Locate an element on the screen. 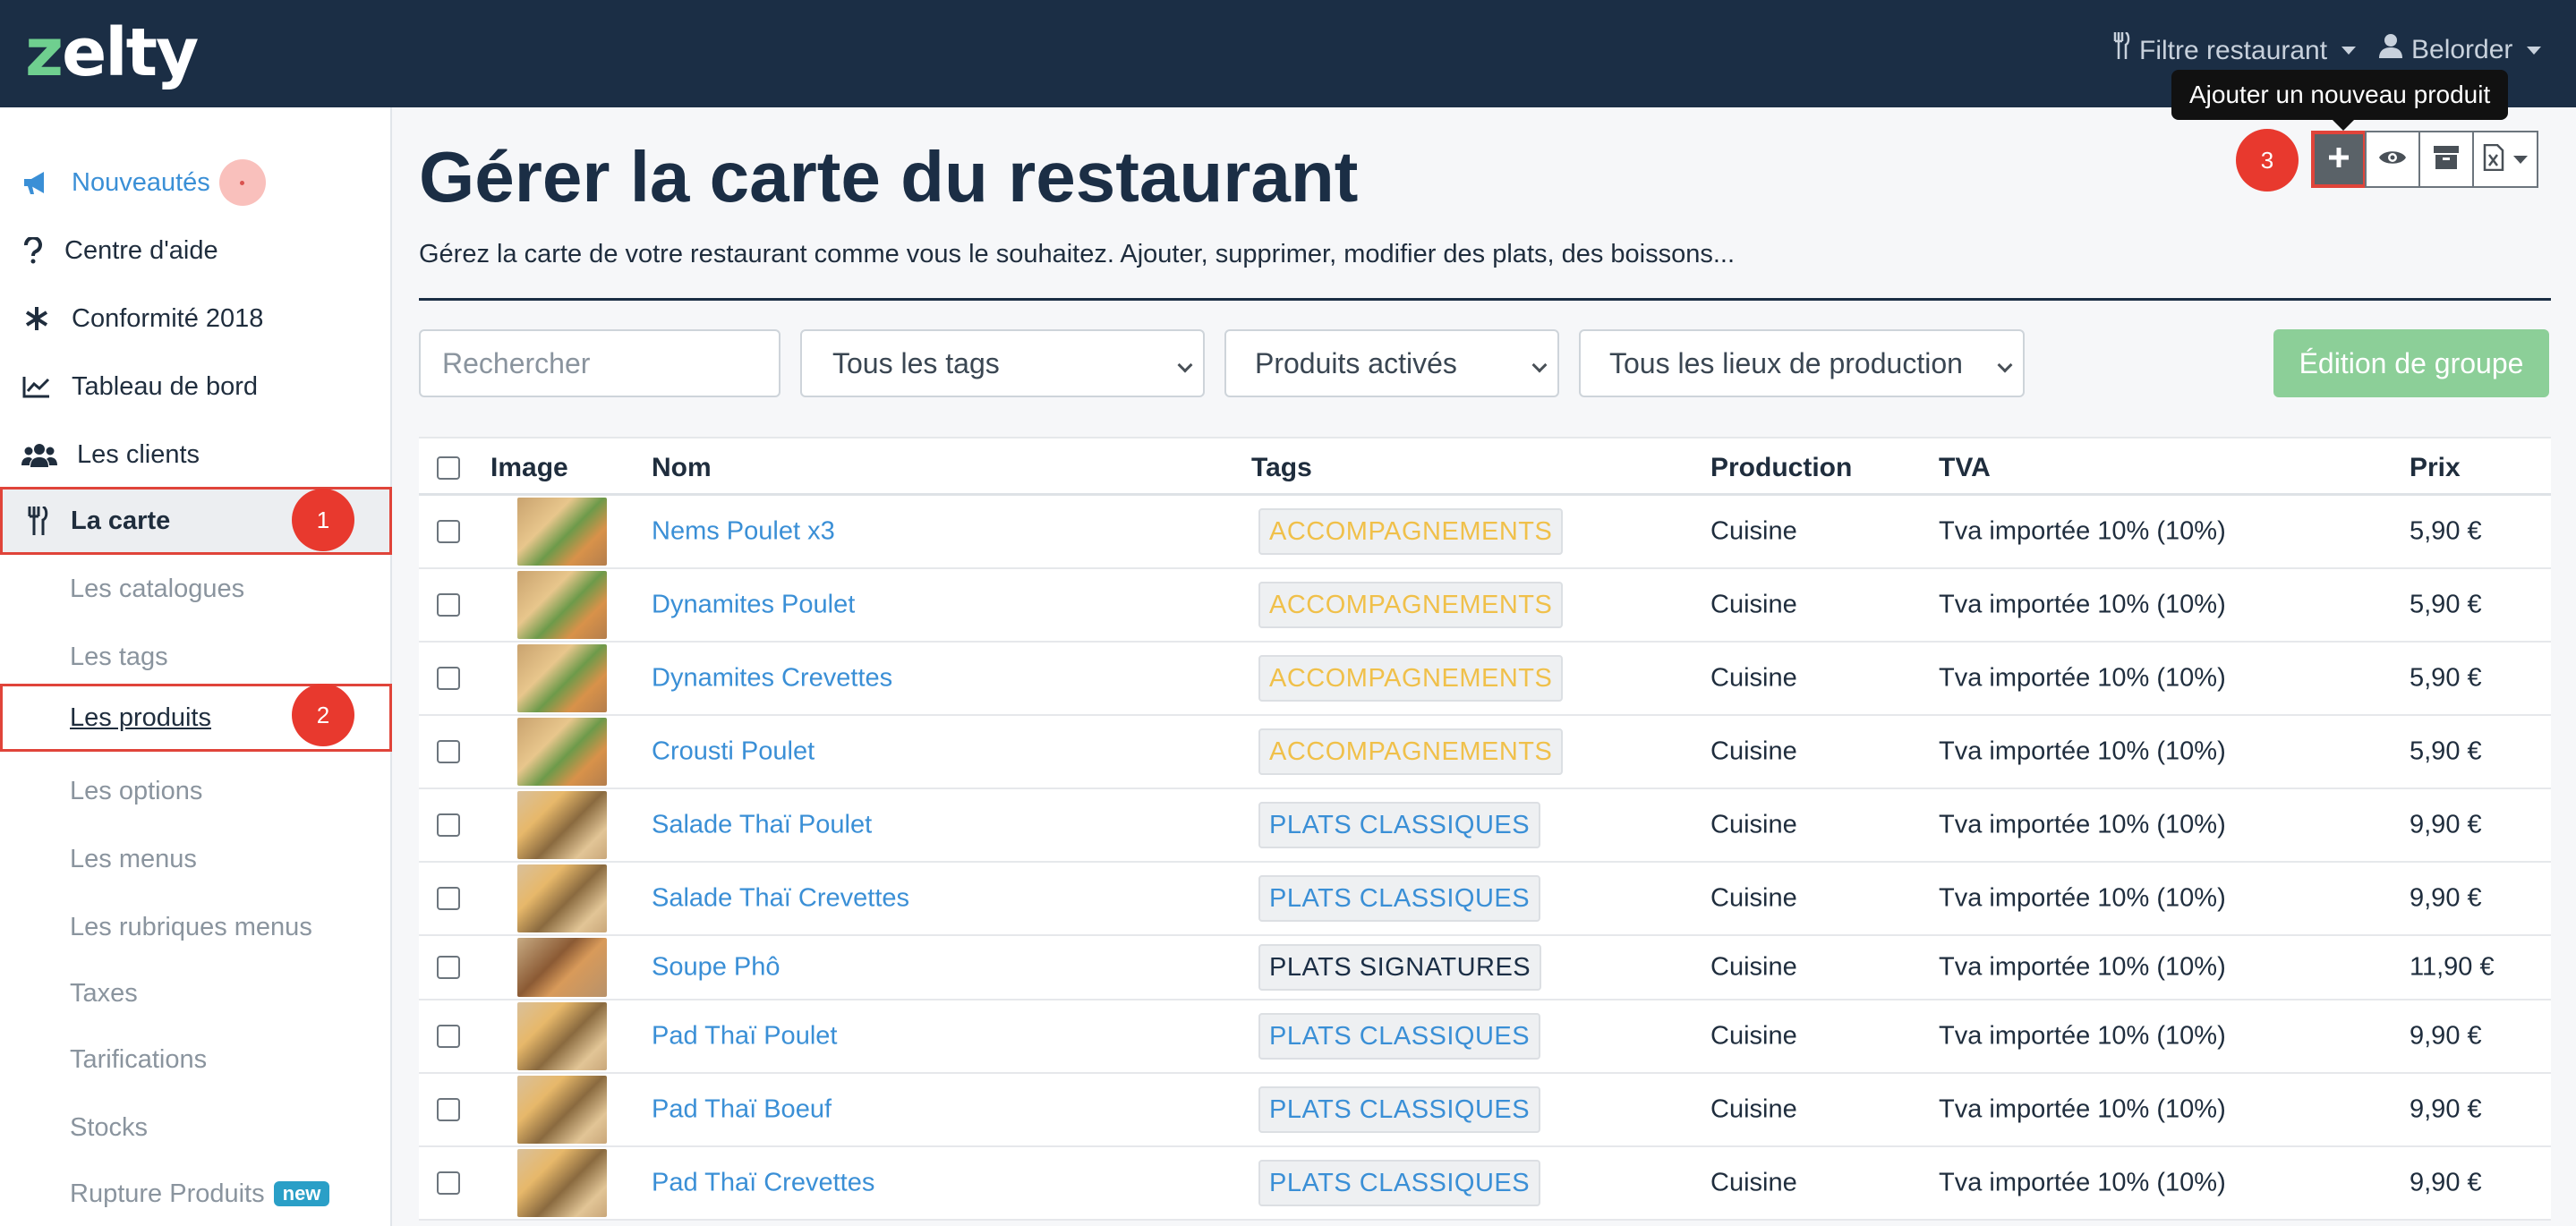 The width and height of the screenshot is (2576, 1226). preview-button is located at coordinates (2392, 159).